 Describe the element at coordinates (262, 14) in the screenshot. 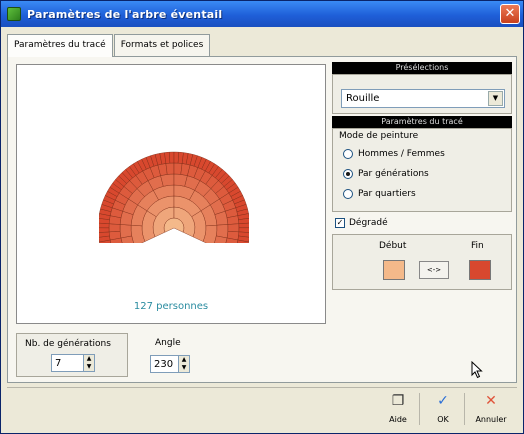

I see `title-bar: Paramètres de l'arbre éventail ✕` at that location.